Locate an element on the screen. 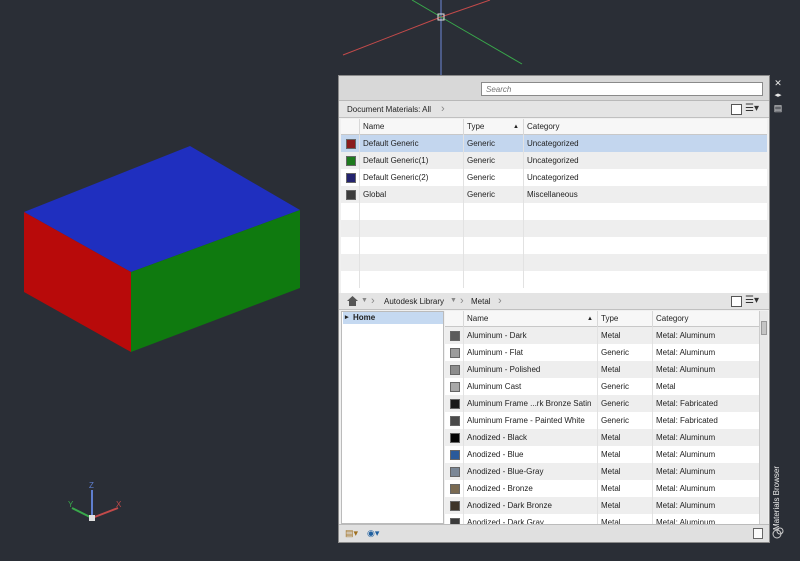 The width and height of the screenshot is (800, 561). cell-name: Aluminum - Polished is located at coordinates (530, 369).